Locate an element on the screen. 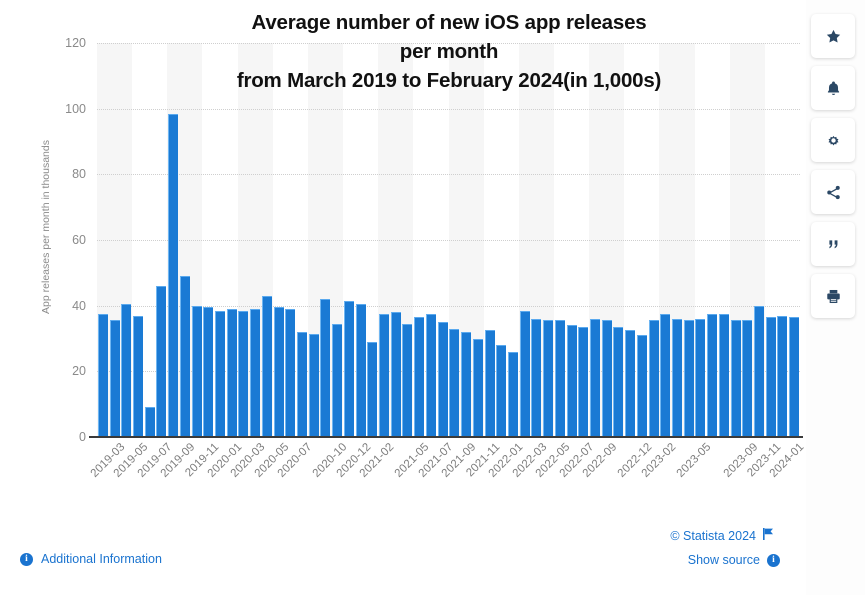 Image resolution: width=865 pixels, height=595 pixels. y-tick-label: 0 is located at coordinates (82, 437).